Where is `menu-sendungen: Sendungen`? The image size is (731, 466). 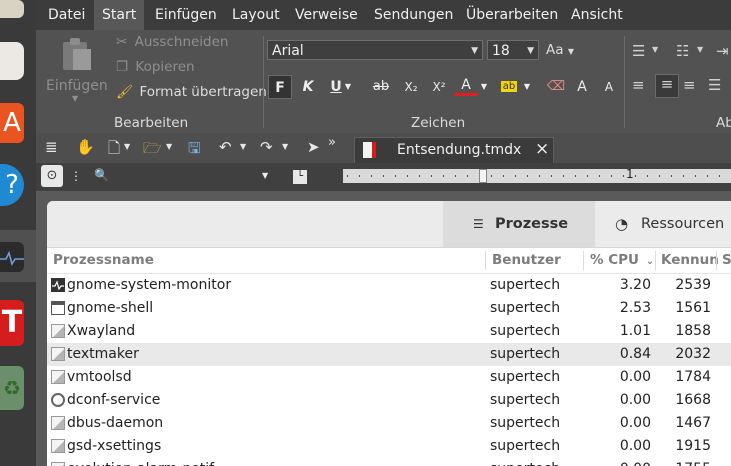 menu-sendungen: Sendungen is located at coordinates (413, 15).